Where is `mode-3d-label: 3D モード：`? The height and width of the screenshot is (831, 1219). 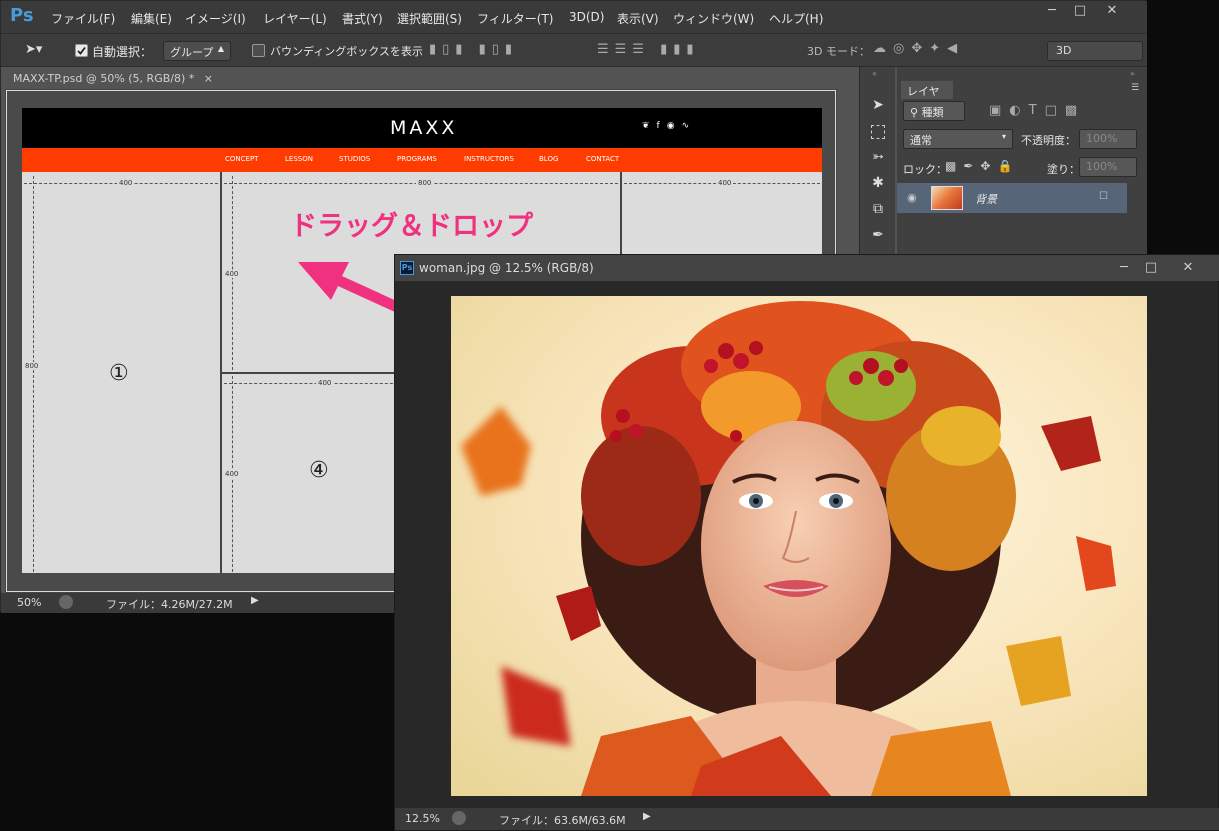 mode-3d-label: 3D モード： is located at coordinates (838, 51).